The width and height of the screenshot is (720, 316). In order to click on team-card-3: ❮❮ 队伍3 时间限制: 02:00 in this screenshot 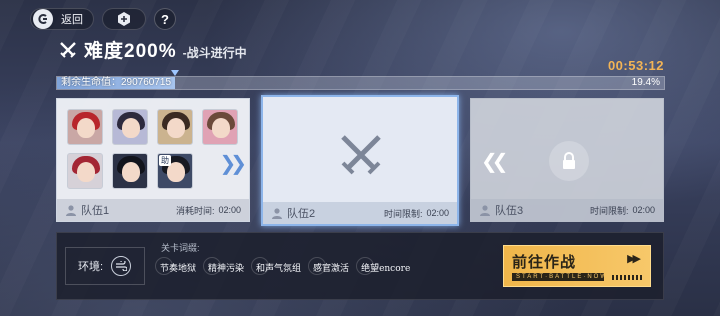, I will do `click(567, 160)`.